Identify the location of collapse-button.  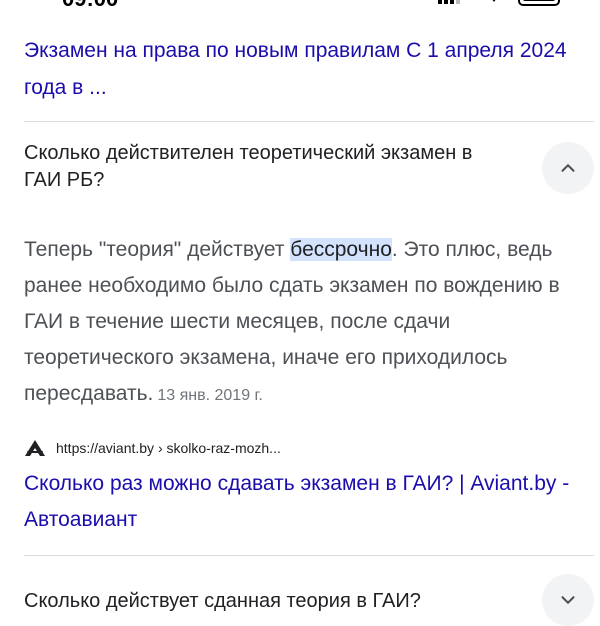
(568, 168).